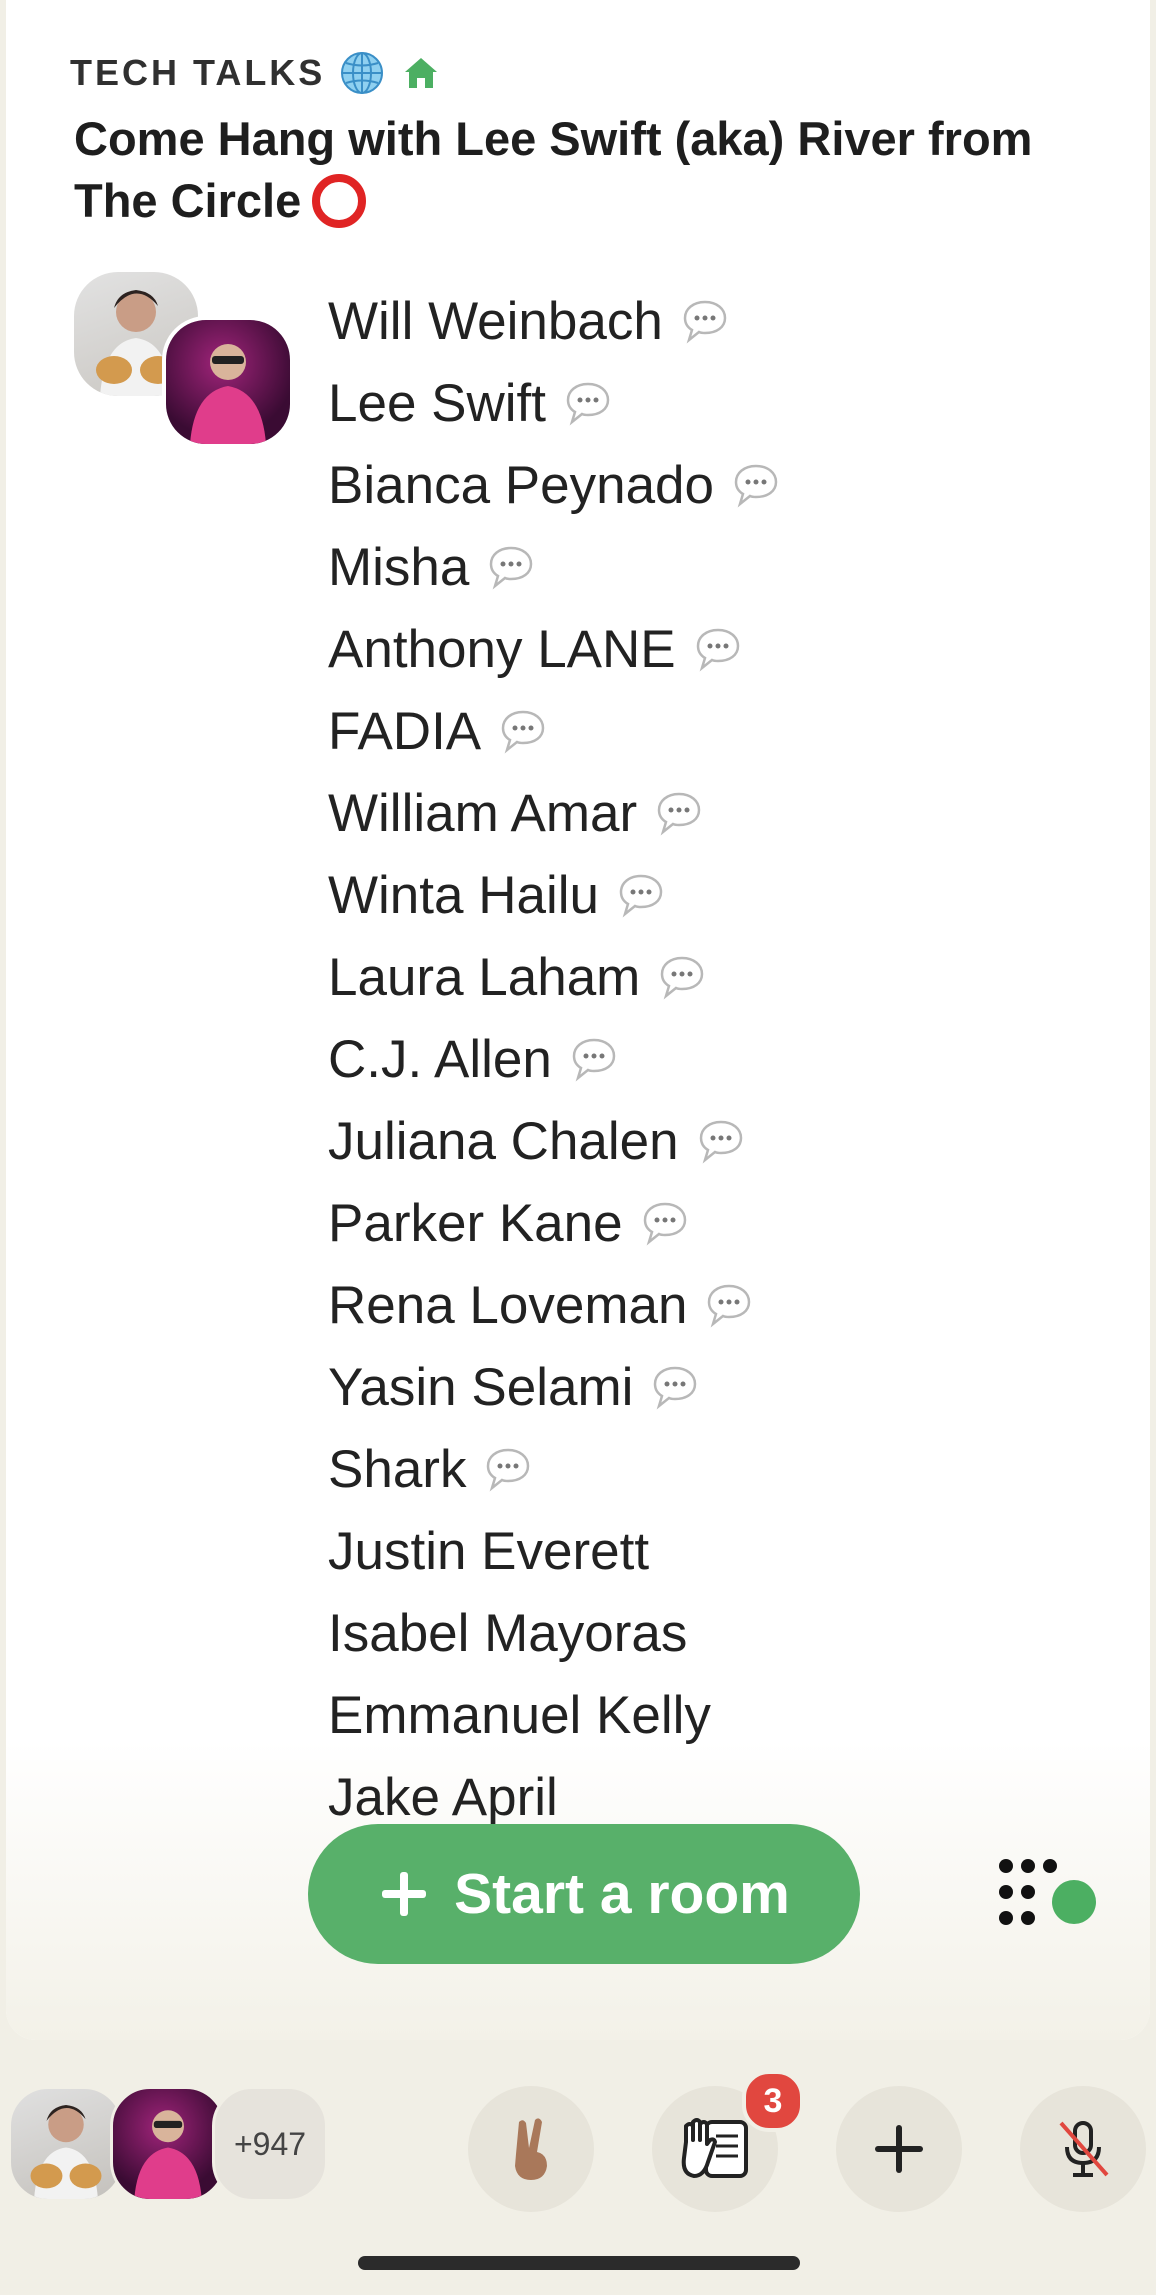 The width and height of the screenshot is (1156, 2295). I want to click on speaker-item: C.J. Allen, so click(554, 1059).